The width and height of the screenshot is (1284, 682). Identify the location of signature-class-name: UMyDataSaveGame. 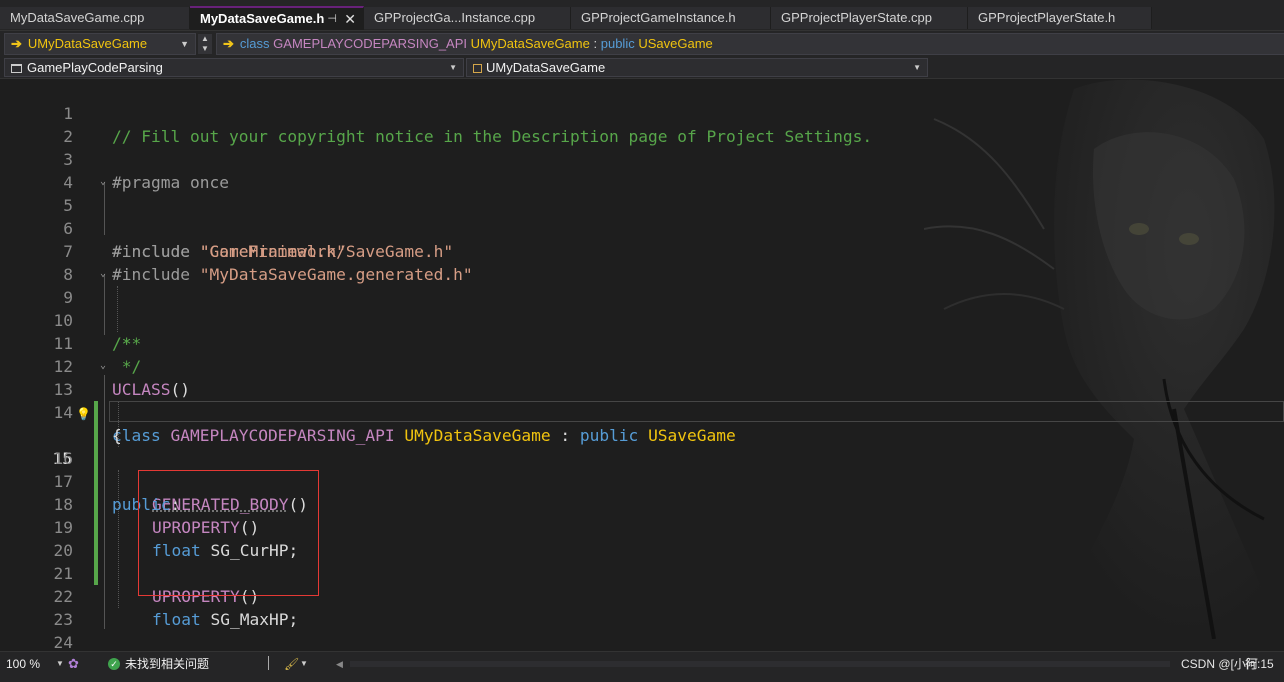
(530, 43).